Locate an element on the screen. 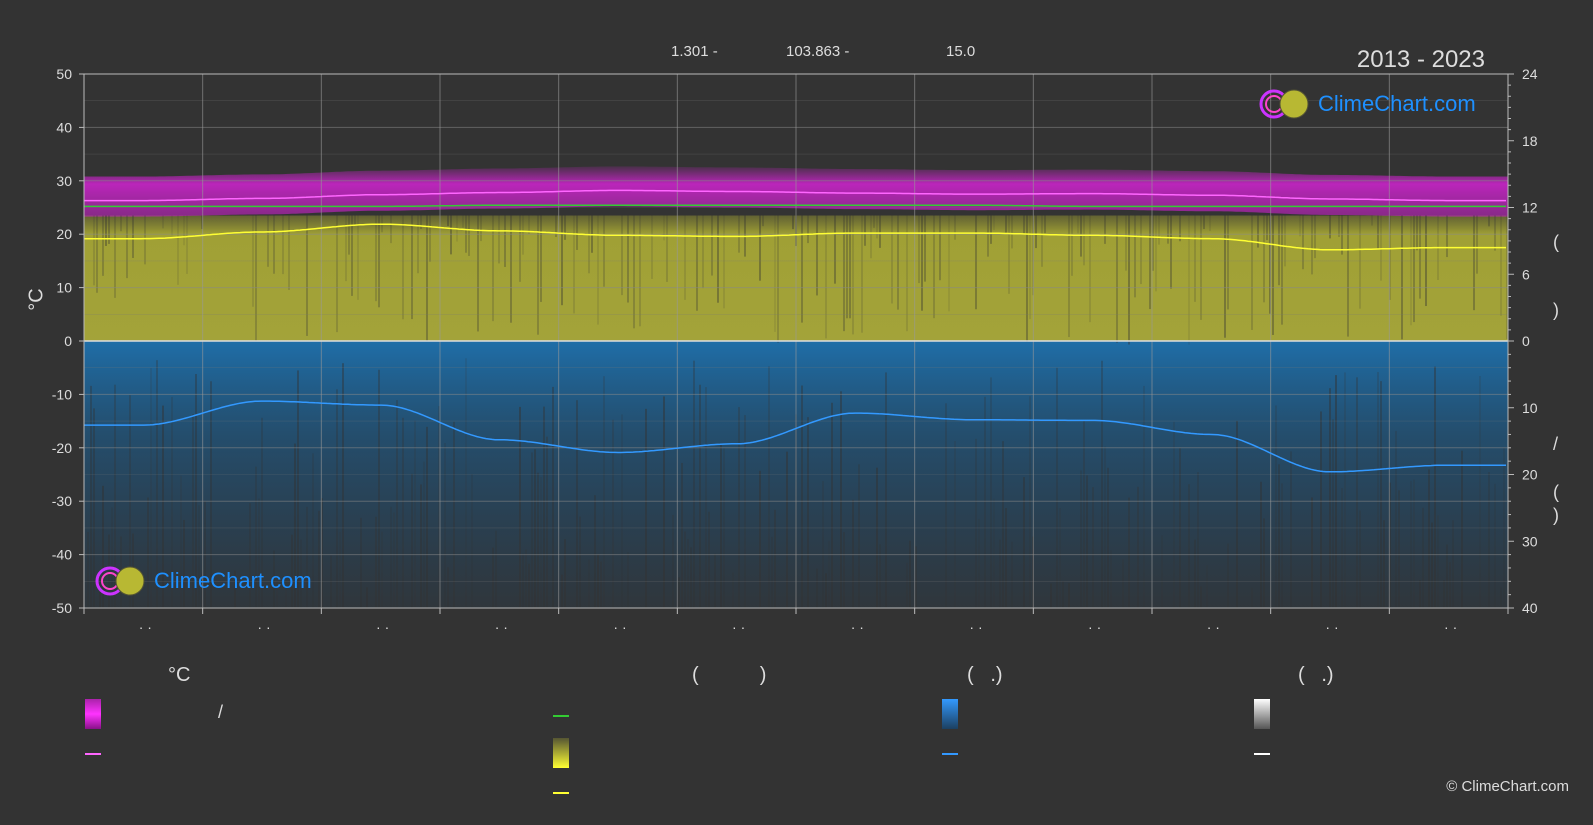  left-tick-label: -50 is located at coordinates (62, 608).